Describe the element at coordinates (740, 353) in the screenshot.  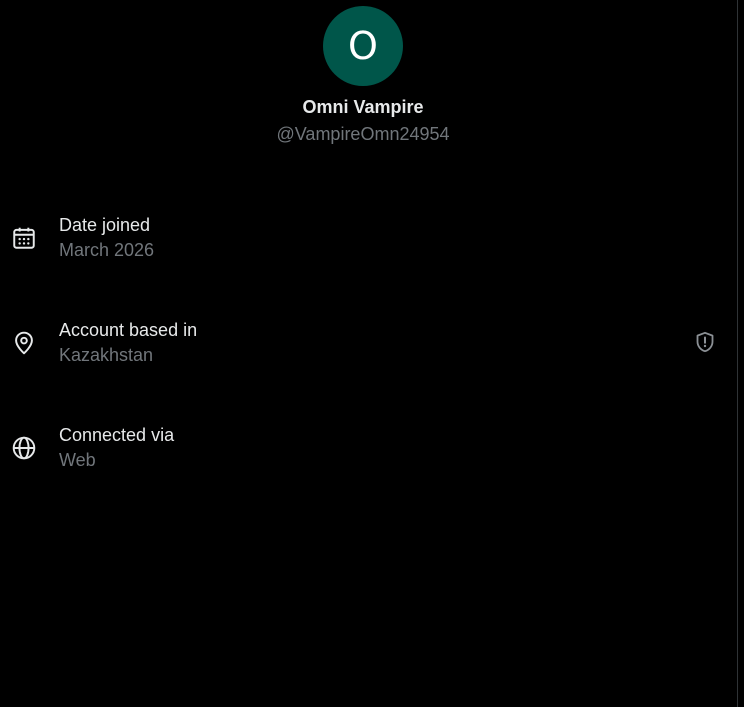
I see `panel-divider` at that location.